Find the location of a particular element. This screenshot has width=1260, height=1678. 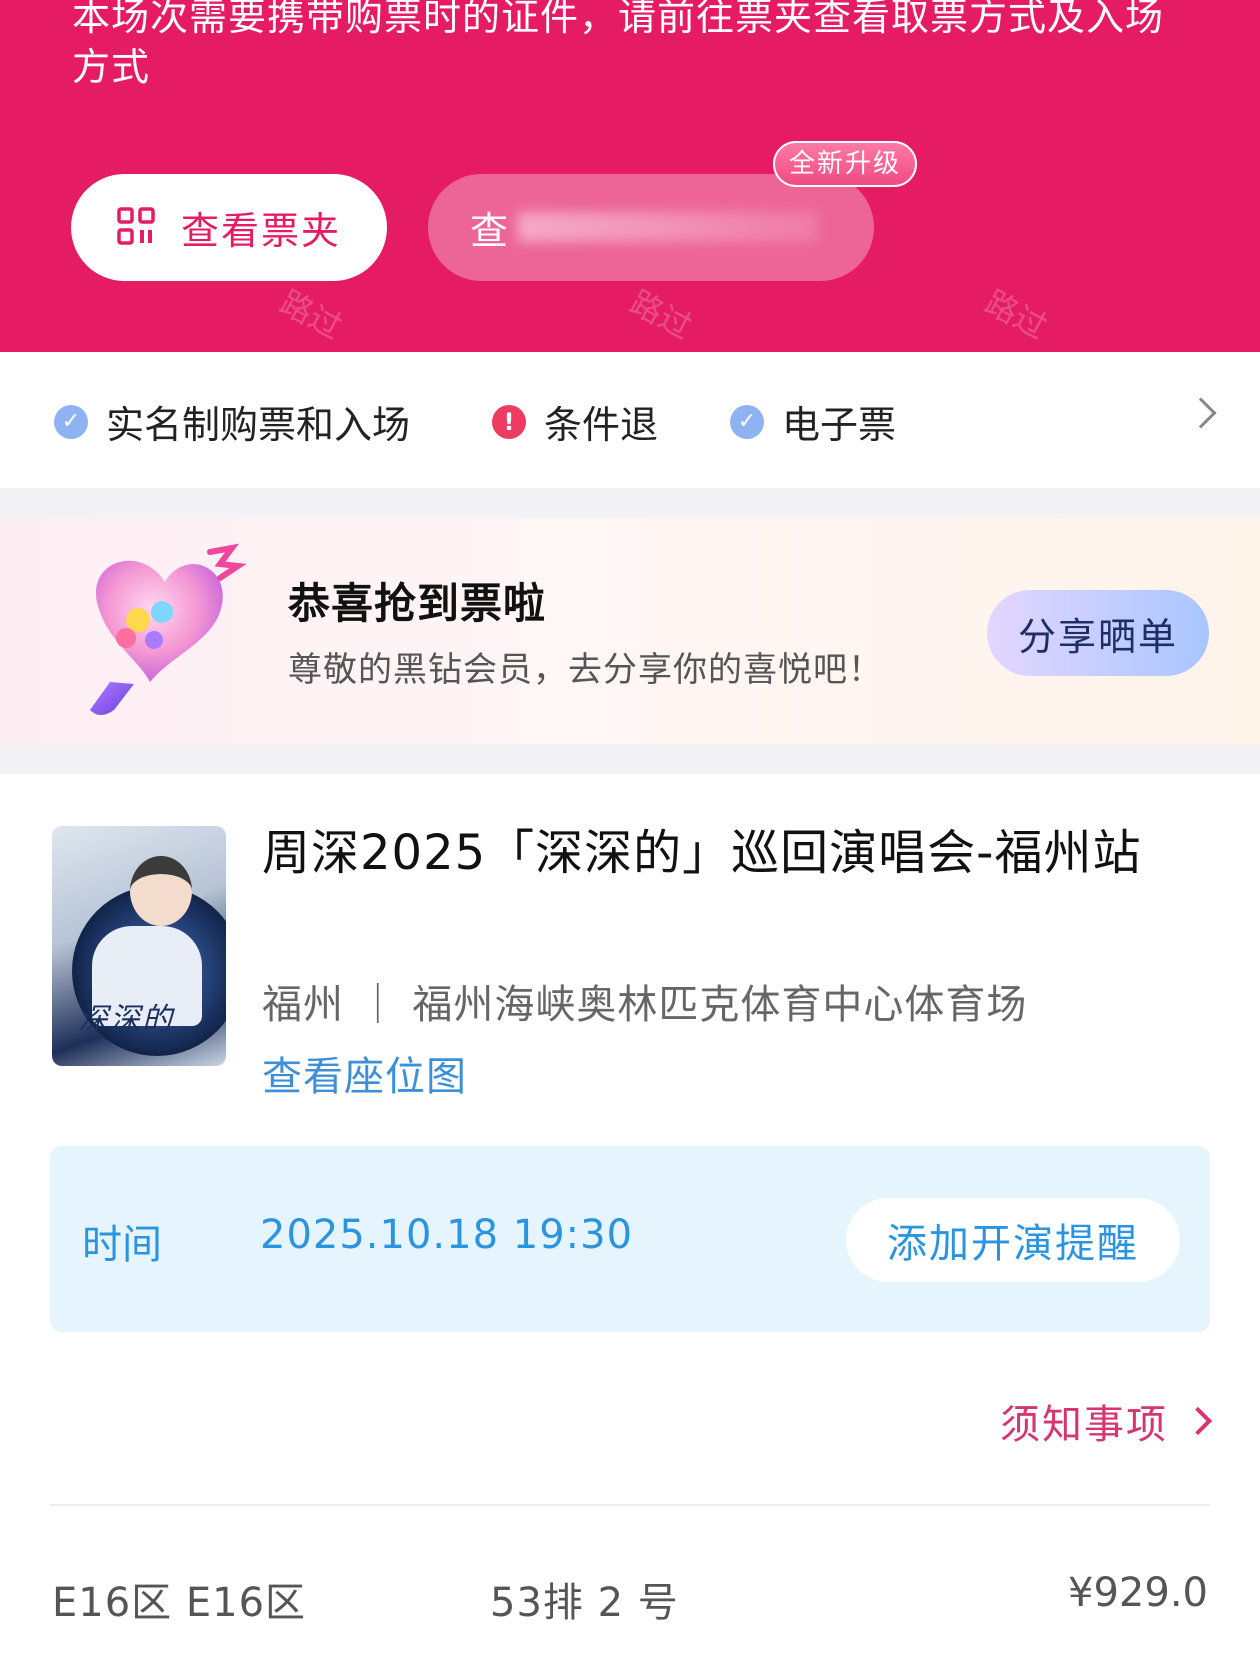

feature-conditional-refund: ! 条件退 is located at coordinates (575, 421).